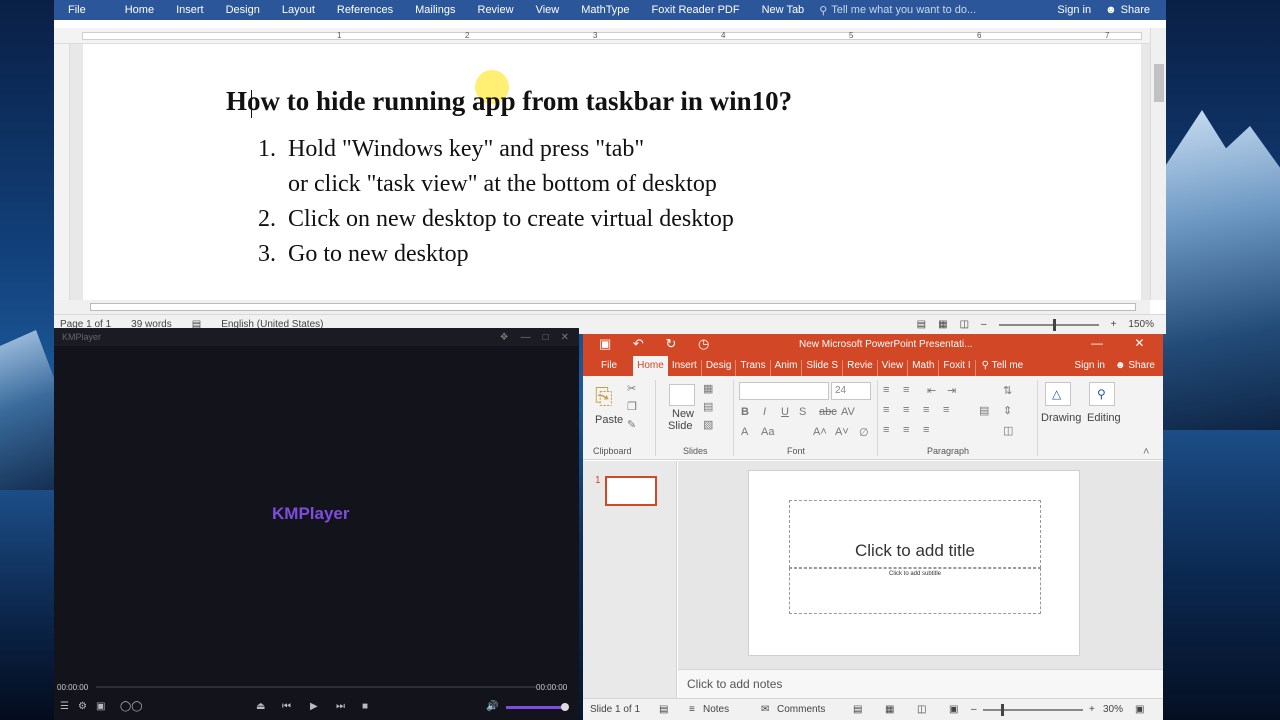  What do you see at coordinates (663, 709) in the screenshot?
I see `proofing-icon: ▤` at bounding box center [663, 709].